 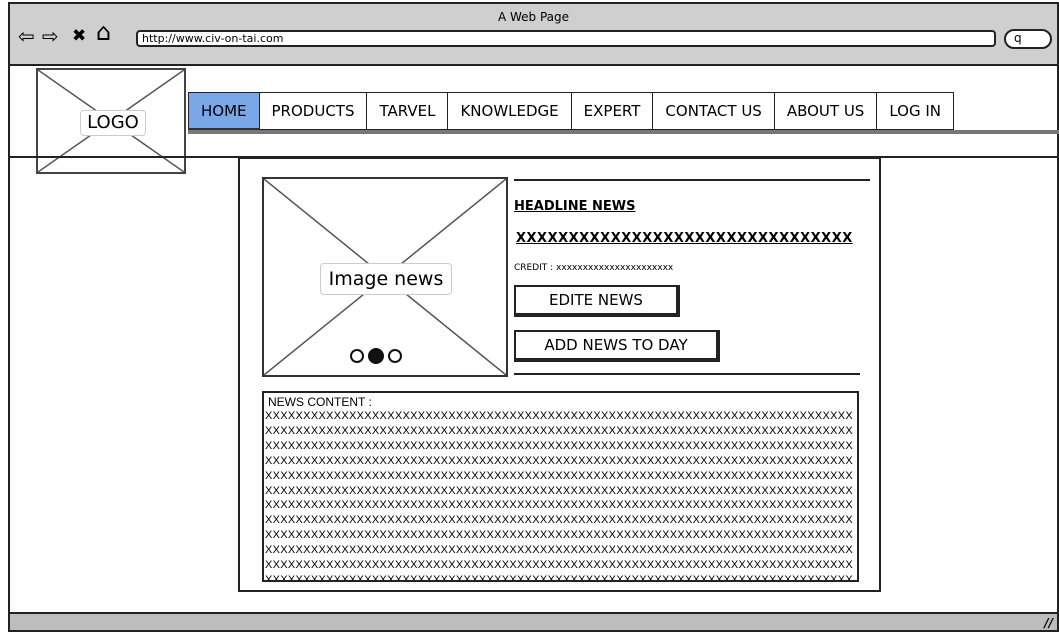 What do you see at coordinates (1048, 623) in the screenshot?
I see `resize-handle-icon: //` at bounding box center [1048, 623].